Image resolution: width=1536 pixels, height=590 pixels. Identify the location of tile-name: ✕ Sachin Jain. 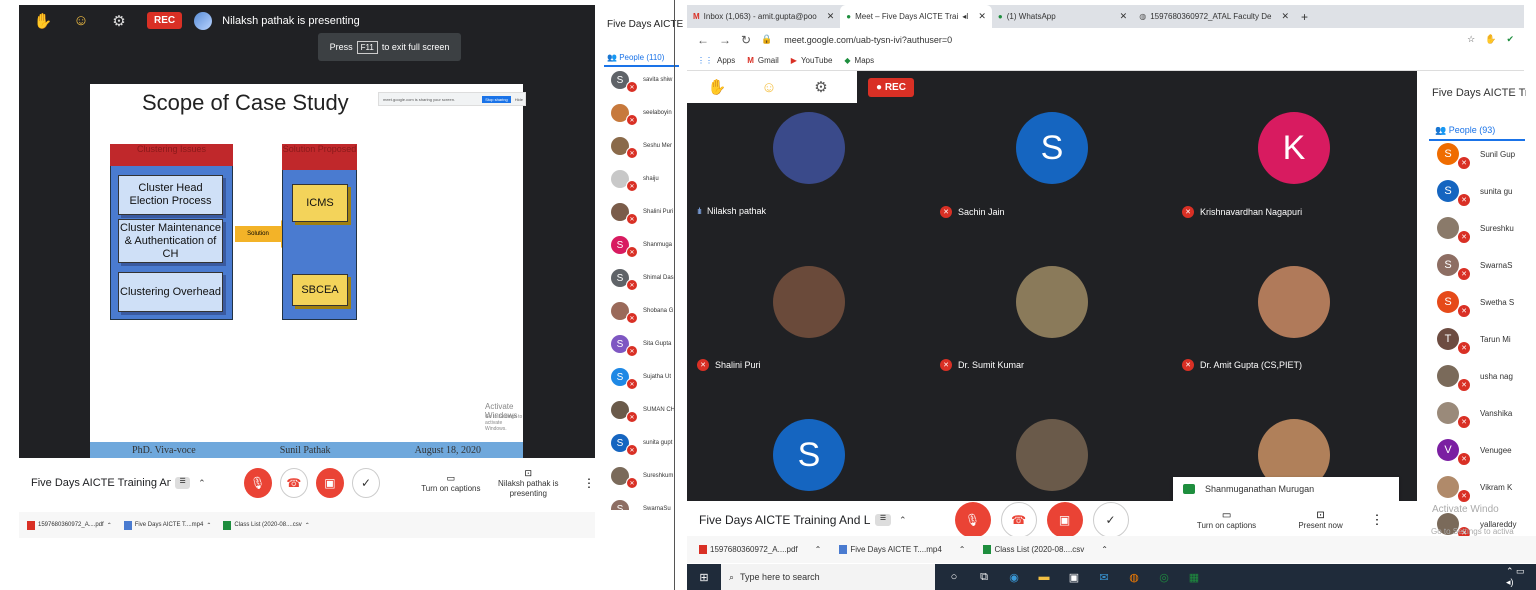
(972, 212).